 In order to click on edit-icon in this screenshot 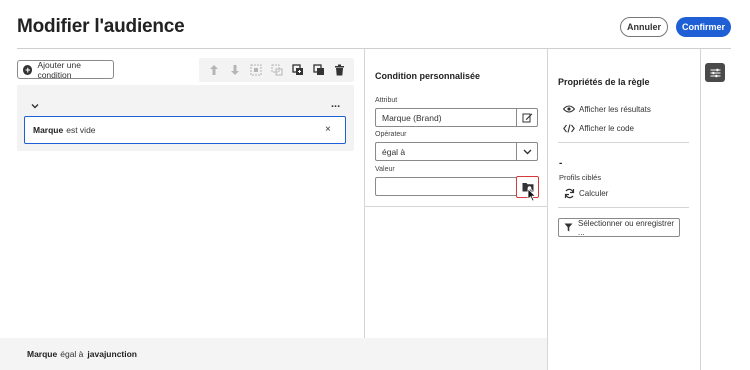, I will do `click(526, 117)`.